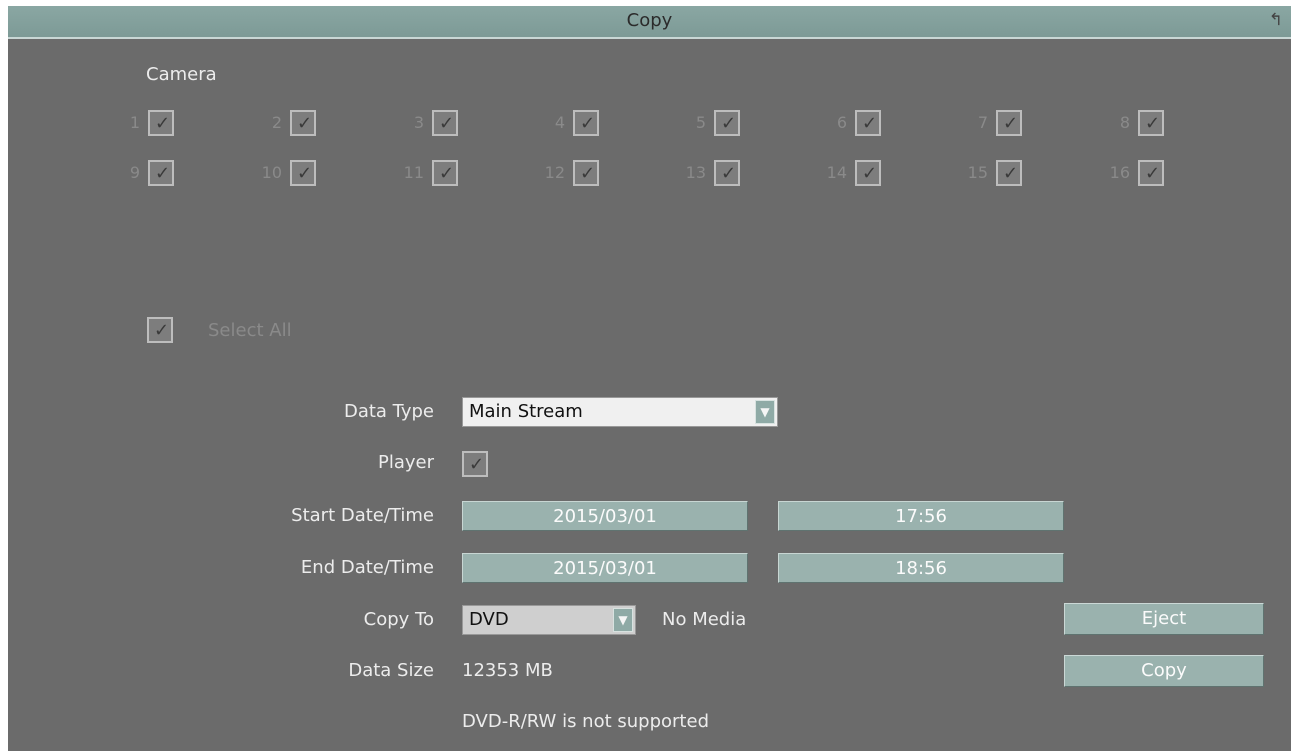 The width and height of the screenshot is (1293, 751). What do you see at coordinates (388, 411) in the screenshot?
I see `data-type-label: Data Type` at bounding box center [388, 411].